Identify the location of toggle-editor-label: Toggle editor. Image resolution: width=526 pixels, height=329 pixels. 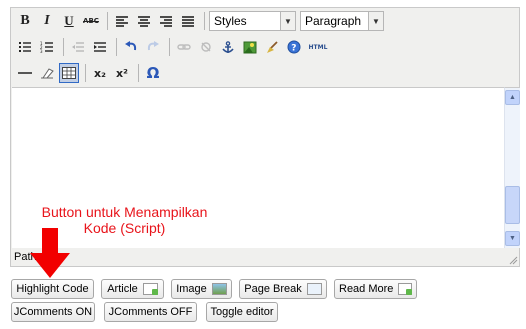
(242, 312).